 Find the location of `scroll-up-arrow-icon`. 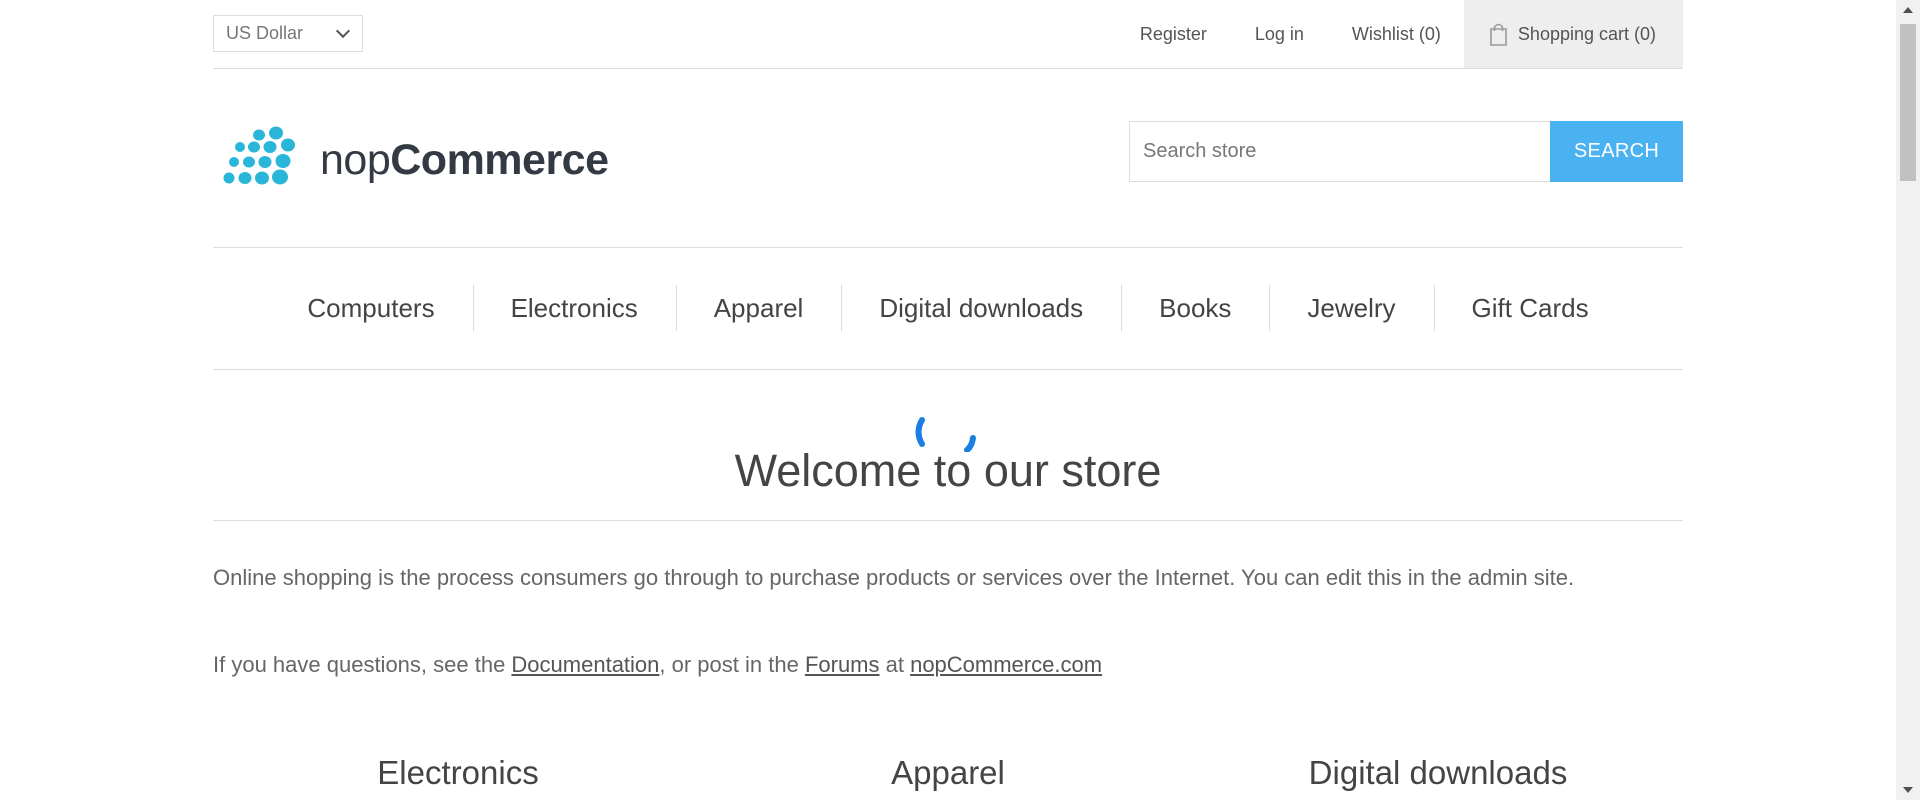

scroll-up-arrow-icon is located at coordinates (1908, 10).